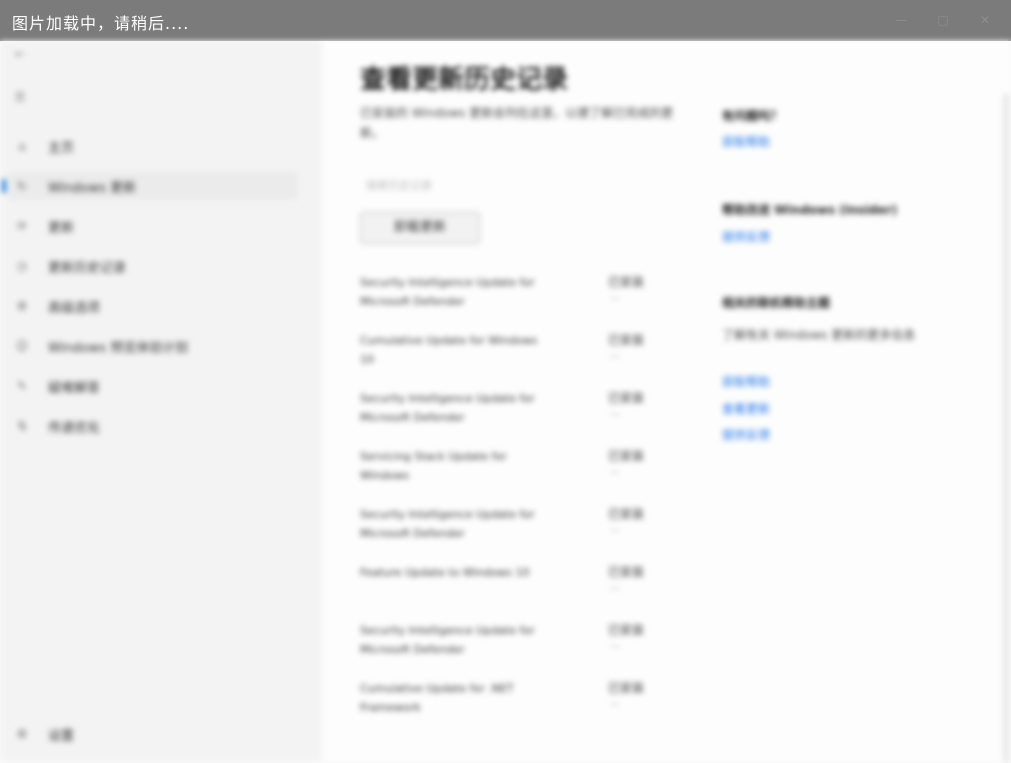  Describe the element at coordinates (22, 146) in the screenshot. I see `home-icon: ⌂` at that location.